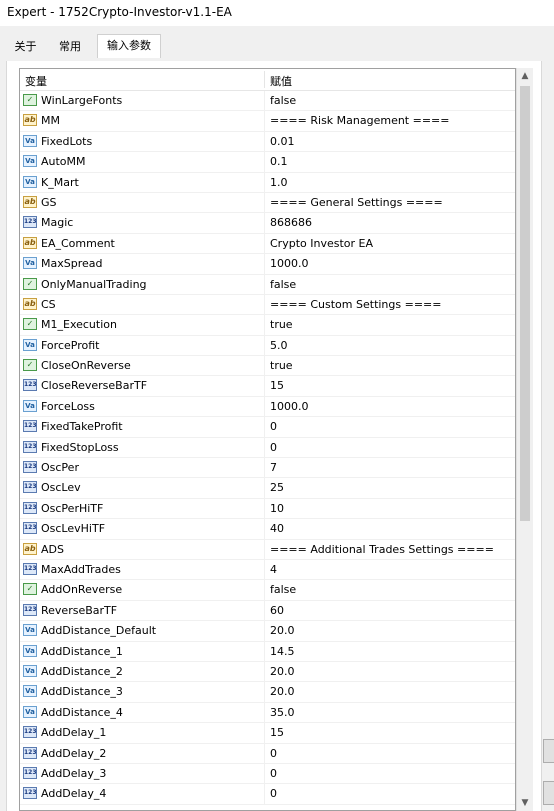 This screenshot has width=554, height=811. What do you see at coordinates (60, 182) in the screenshot?
I see `parameter-name: K_Mart` at bounding box center [60, 182].